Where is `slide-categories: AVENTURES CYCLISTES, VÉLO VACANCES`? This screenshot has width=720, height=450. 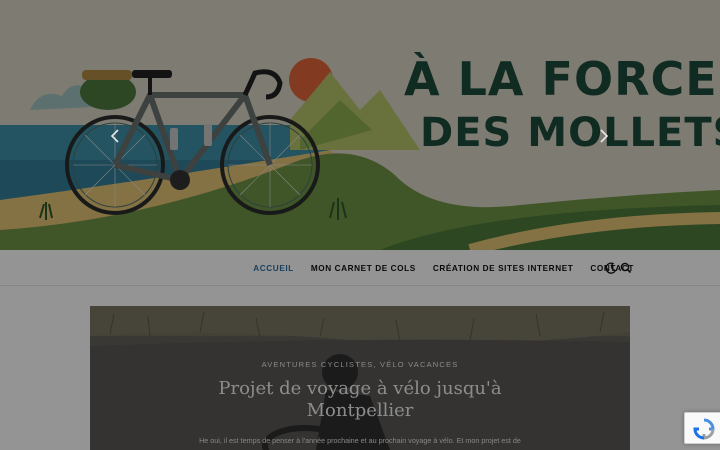
slide-categories: AVENTURES CYCLISTES, VÉLO VACANCES is located at coordinates (360, 364).